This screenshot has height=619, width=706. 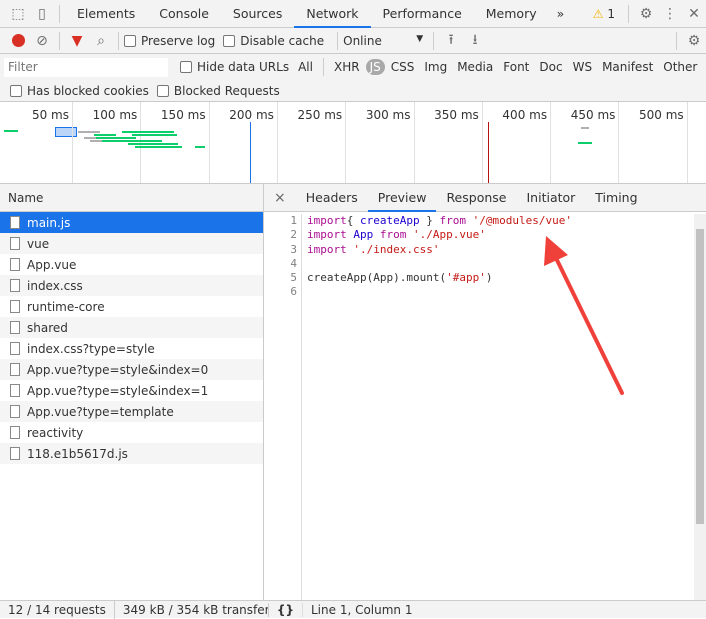 I want to click on request-name: index.css, so click(x=55, y=285).